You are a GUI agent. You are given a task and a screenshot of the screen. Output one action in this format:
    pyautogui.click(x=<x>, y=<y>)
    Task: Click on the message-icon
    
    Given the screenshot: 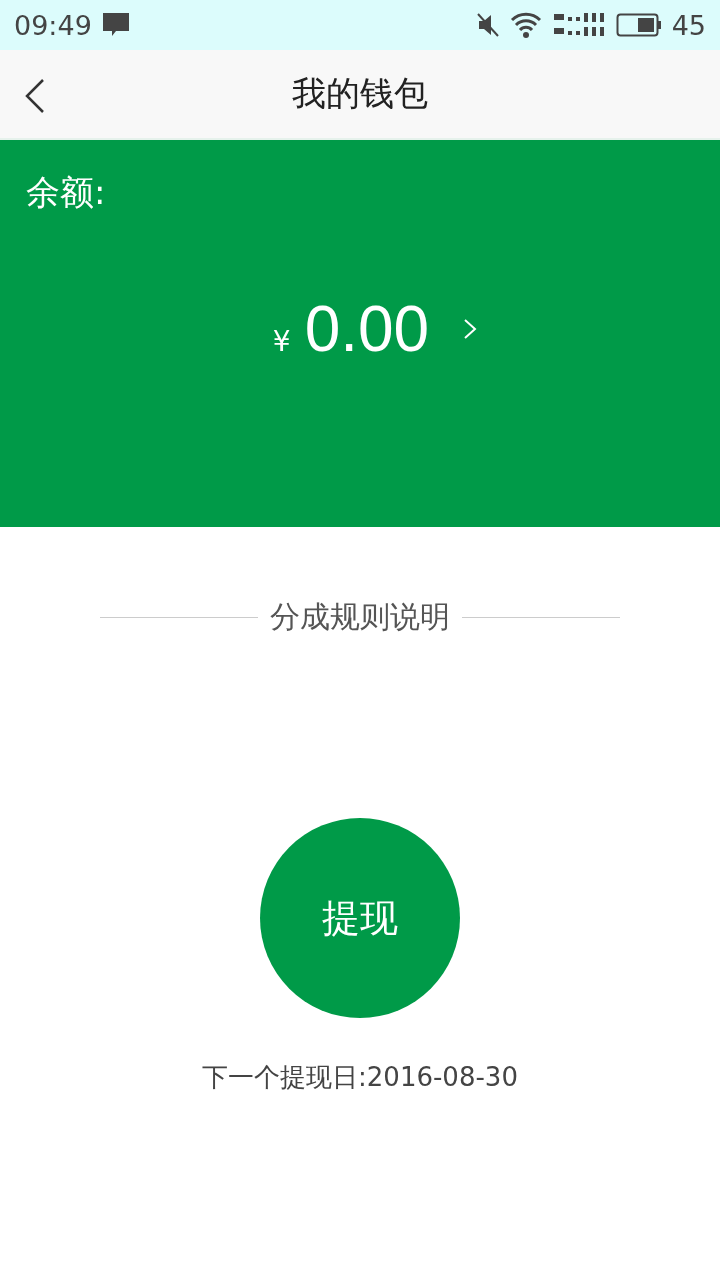 What is the action you would take?
    pyautogui.click(x=115, y=25)
    